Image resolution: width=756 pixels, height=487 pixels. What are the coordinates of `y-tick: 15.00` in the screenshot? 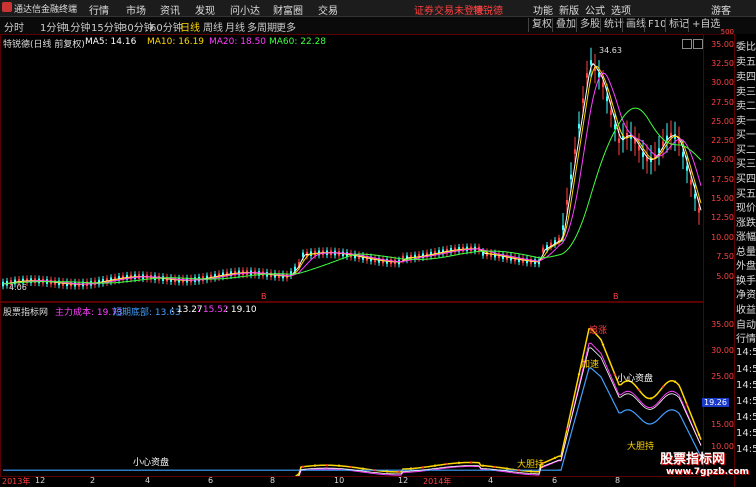 It's located at (722, 424).